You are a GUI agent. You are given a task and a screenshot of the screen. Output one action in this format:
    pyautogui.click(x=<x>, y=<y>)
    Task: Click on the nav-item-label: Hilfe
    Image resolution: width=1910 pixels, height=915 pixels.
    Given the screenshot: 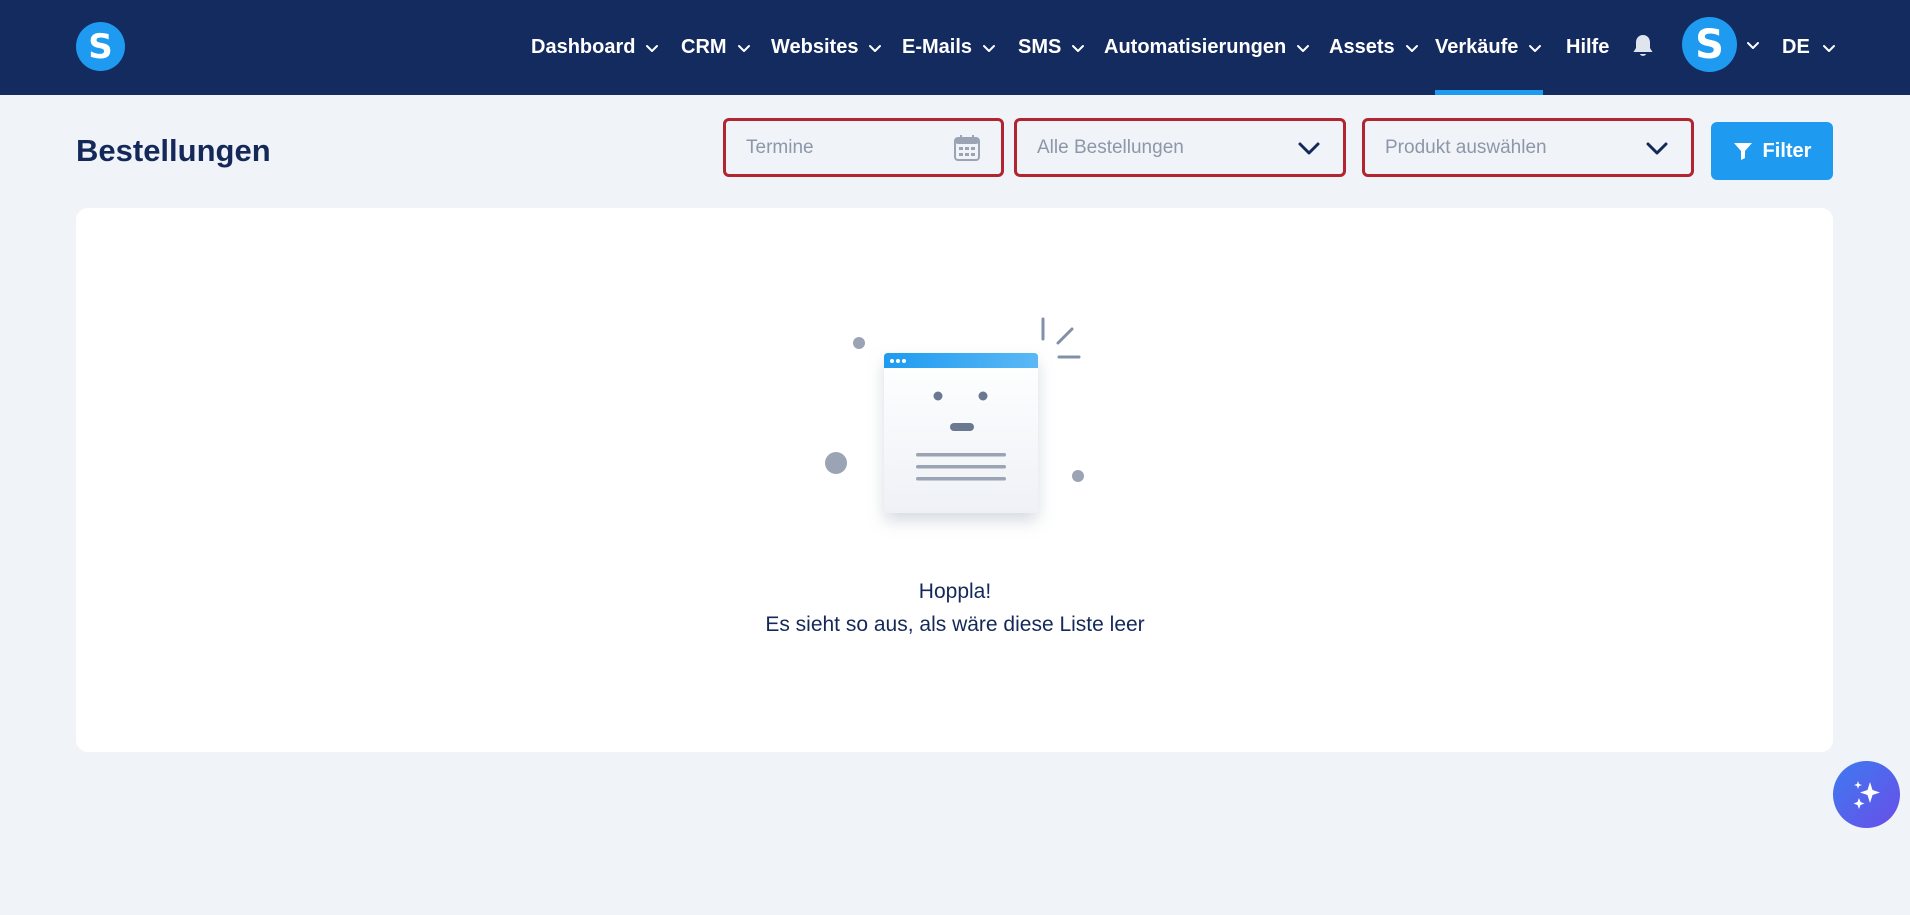 What is the action you would take?
    pyautogui.click(x=1588, y=47)
    